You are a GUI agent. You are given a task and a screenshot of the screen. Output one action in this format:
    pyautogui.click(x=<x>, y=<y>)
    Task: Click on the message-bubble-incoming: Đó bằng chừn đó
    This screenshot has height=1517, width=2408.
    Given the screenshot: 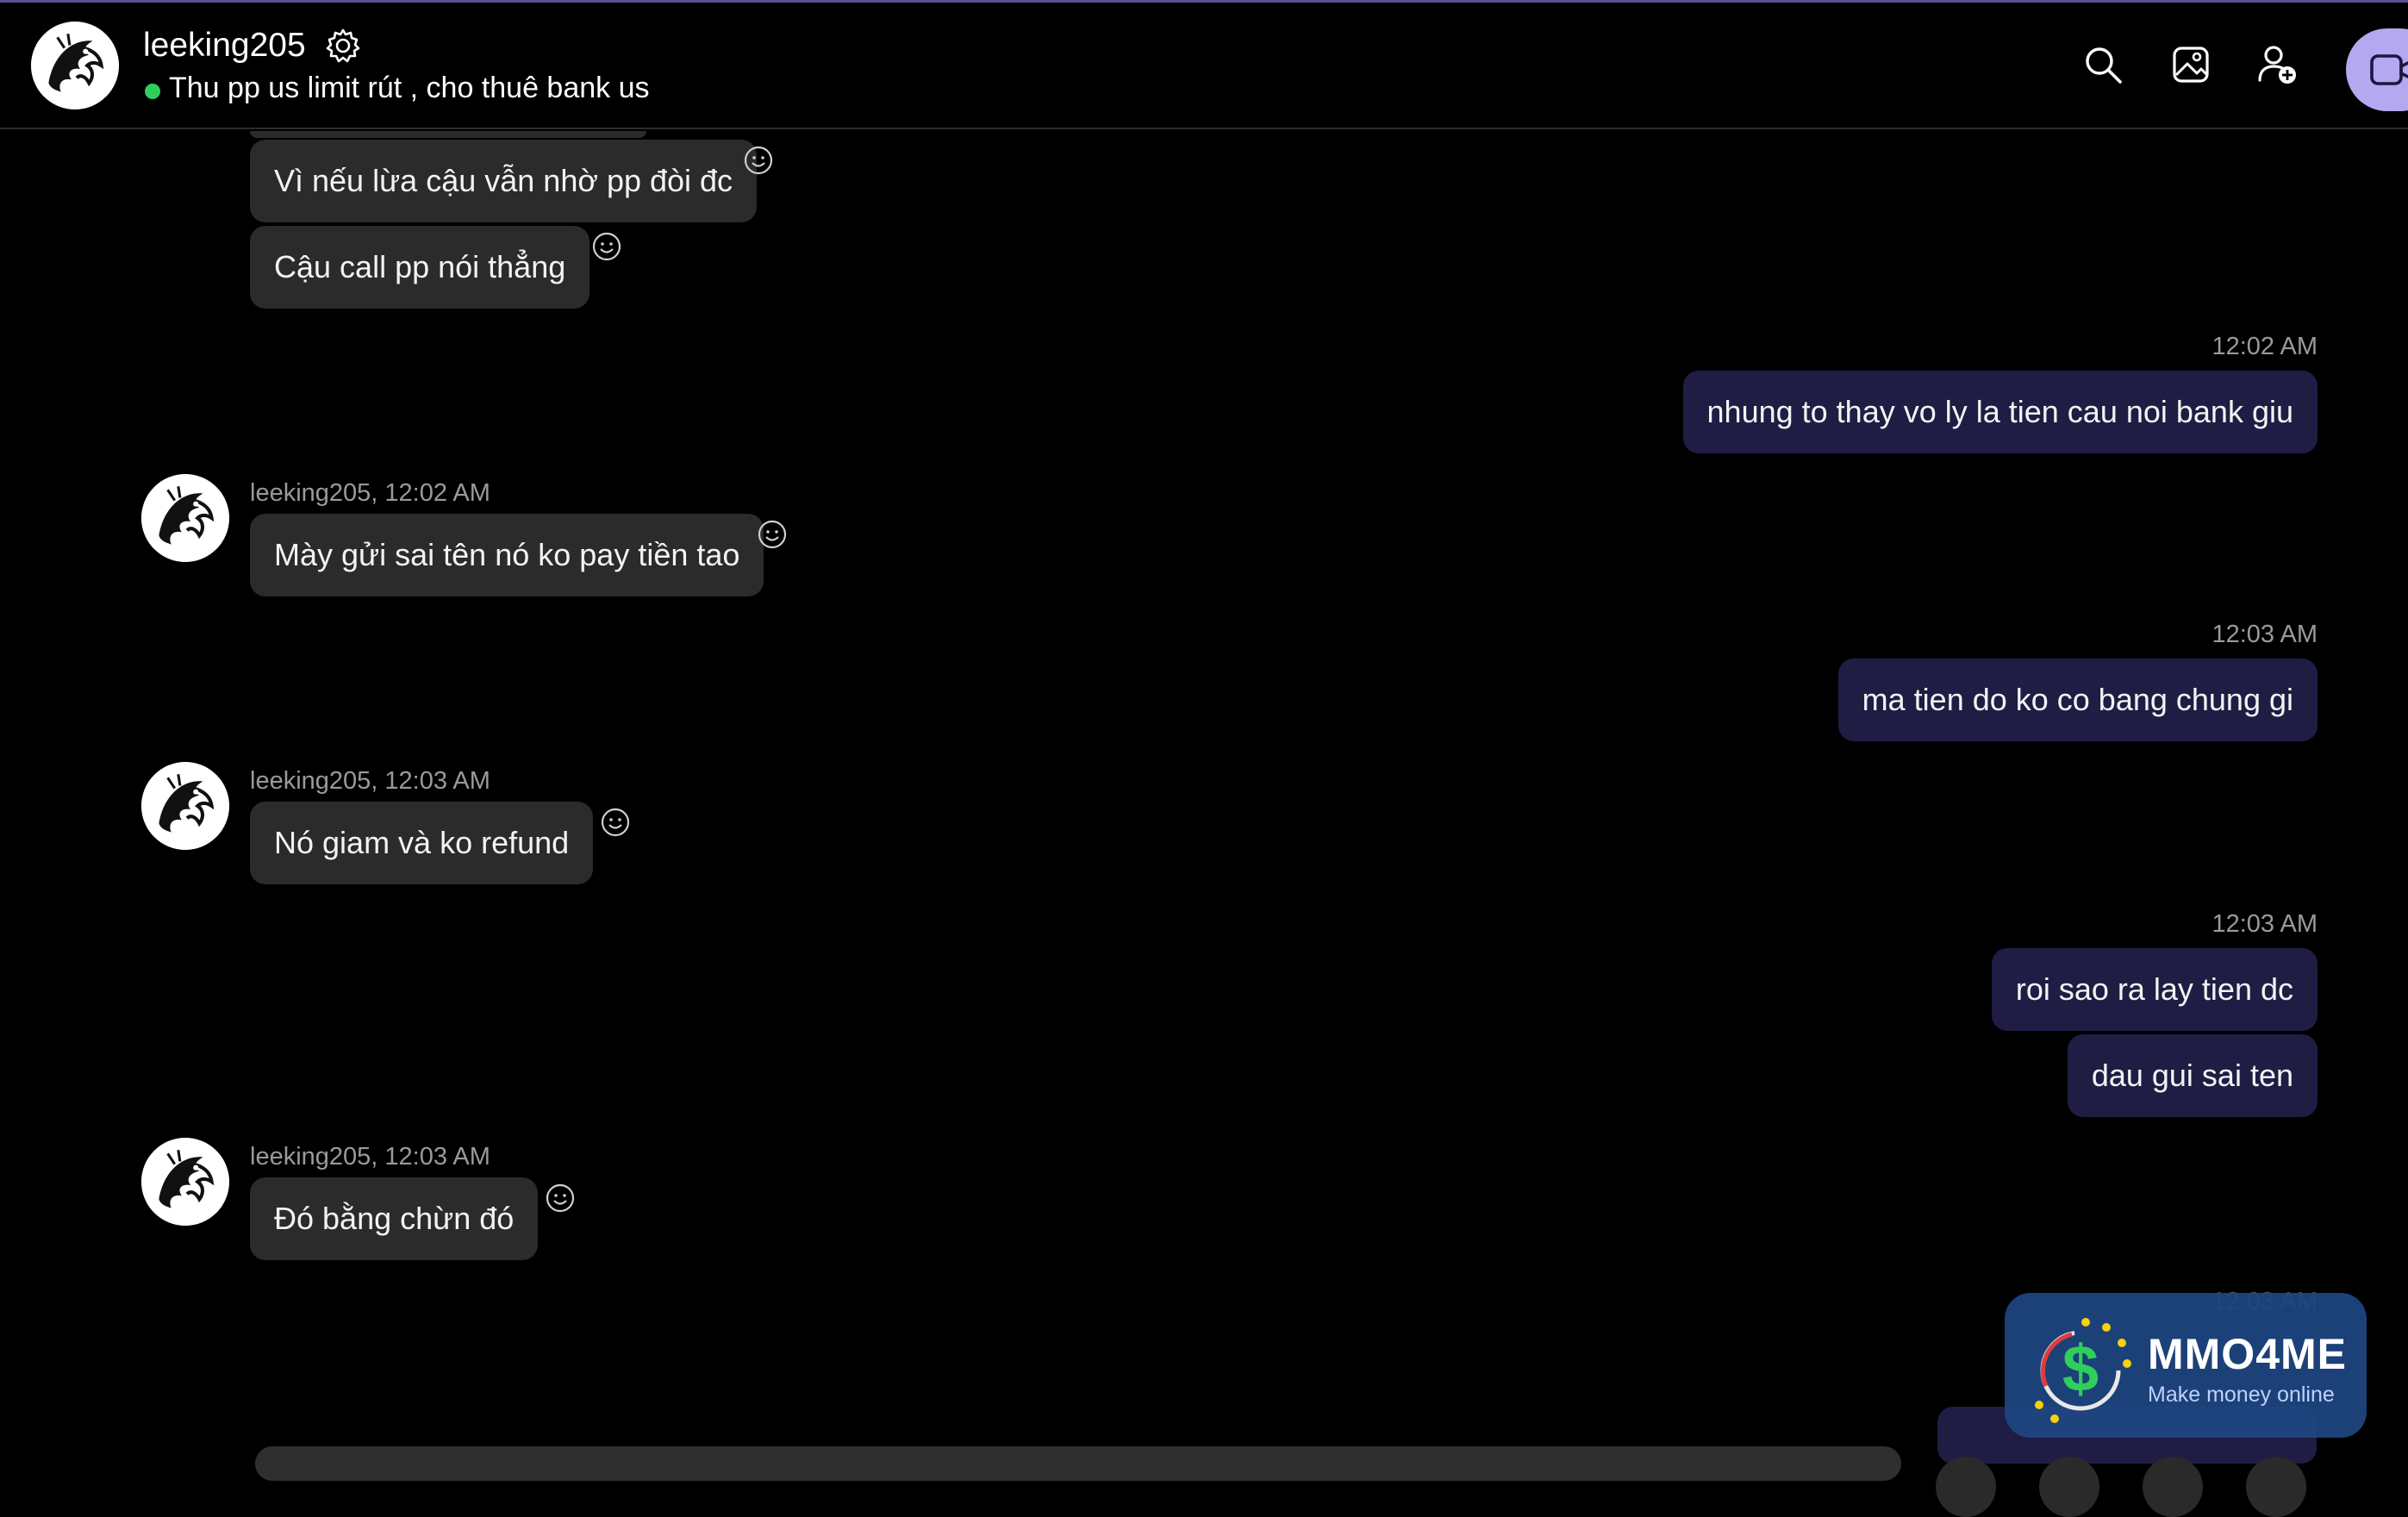 What is the action you would take?
    pyautogui.click(x=394, y=1218)
    